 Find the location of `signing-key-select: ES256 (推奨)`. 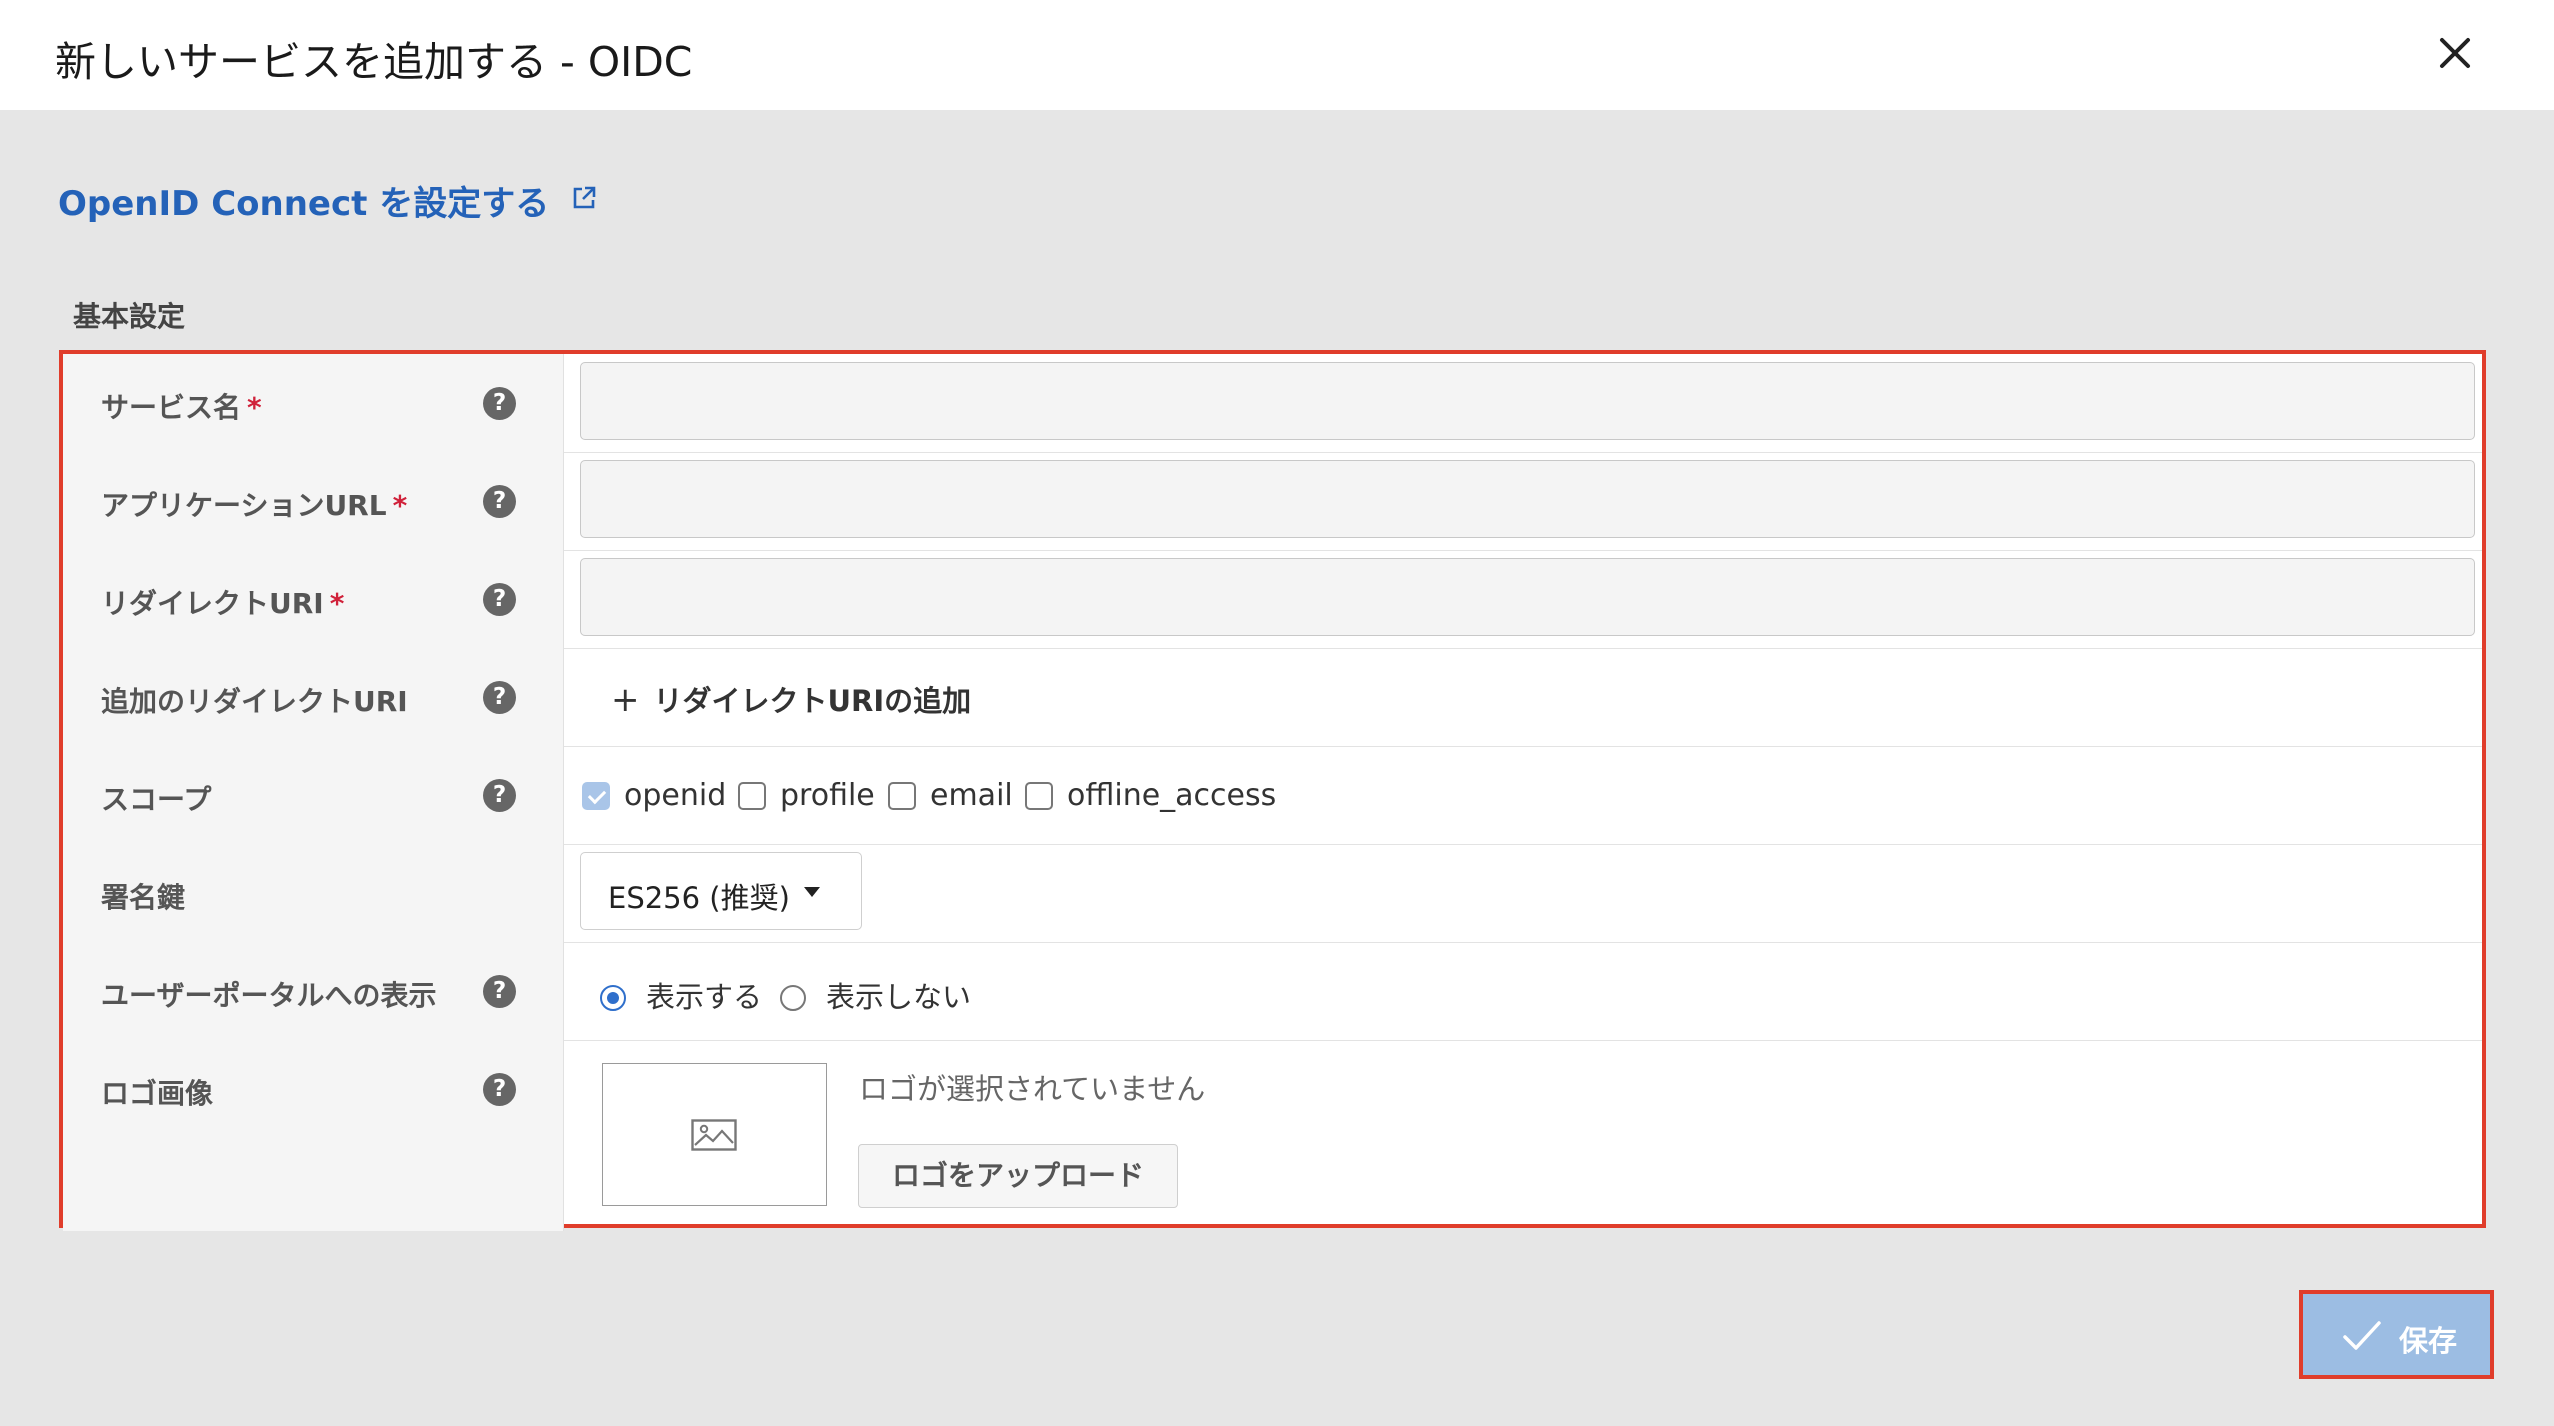

signing-key-select: ES256 (推奨) is located at coordinates (721, 891).